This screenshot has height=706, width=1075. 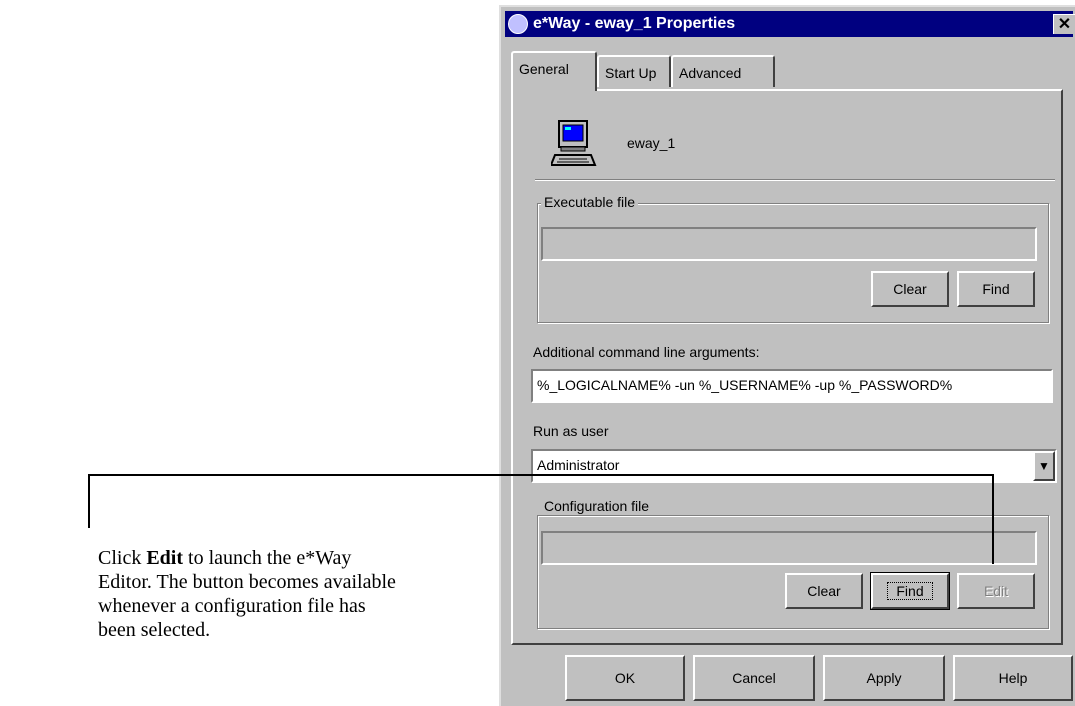 I want to click on window-title: e*Way - eway_1 Properties, so click(x=634, y=23).